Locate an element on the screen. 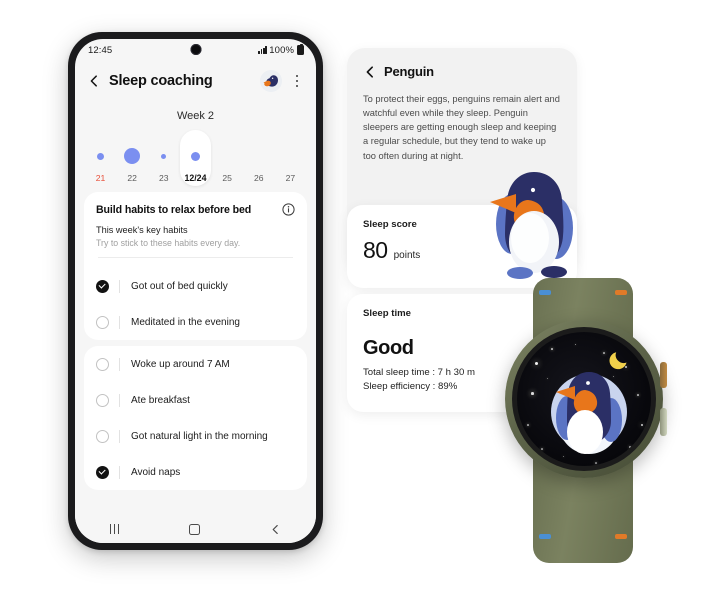 Image resolution: width=720 pixels, height=600 pixels. week-day-4: 25 is located at coordinates (227, 158).